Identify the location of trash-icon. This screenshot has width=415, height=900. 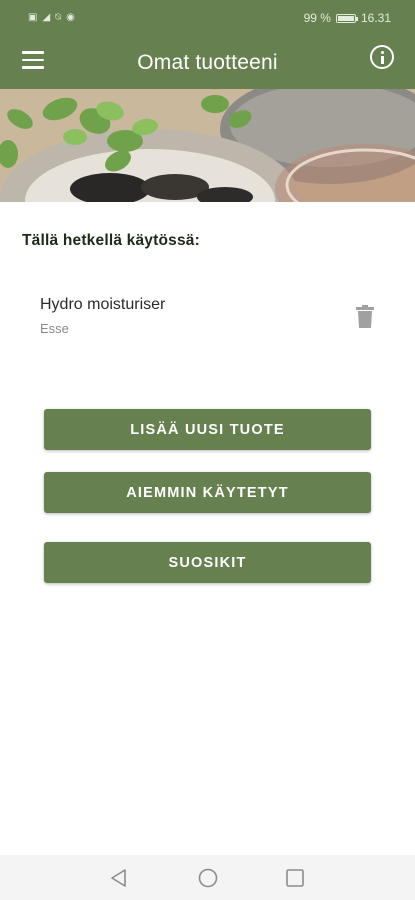
(365, 317).